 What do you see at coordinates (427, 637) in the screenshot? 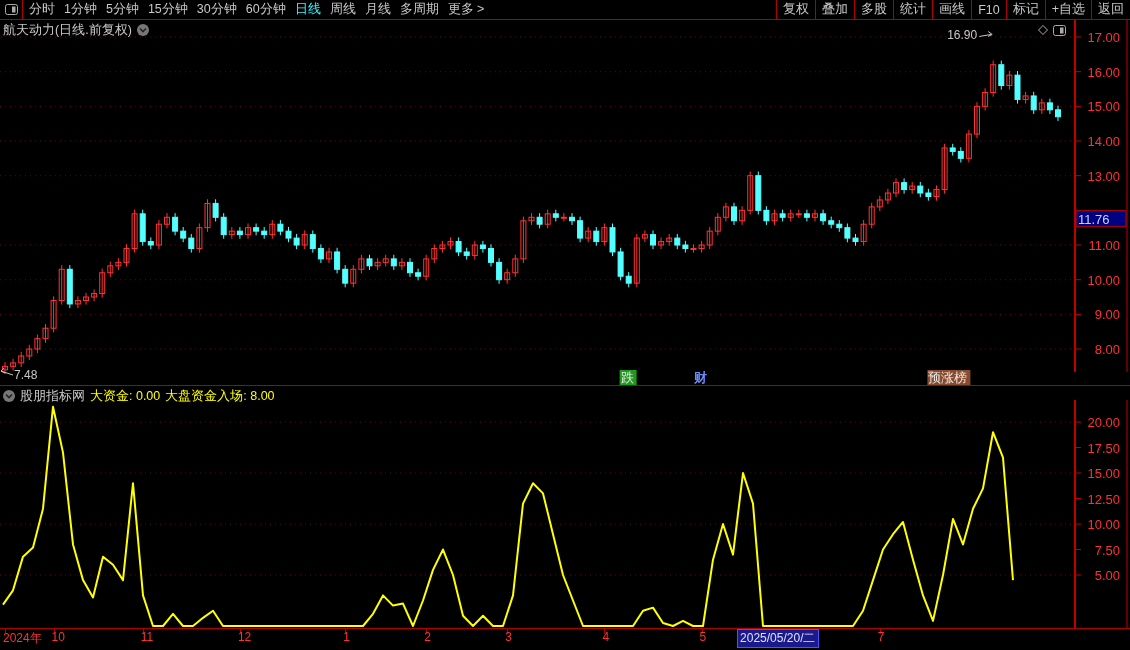
I see `date-label: 2` at bounding box center [427, 637].